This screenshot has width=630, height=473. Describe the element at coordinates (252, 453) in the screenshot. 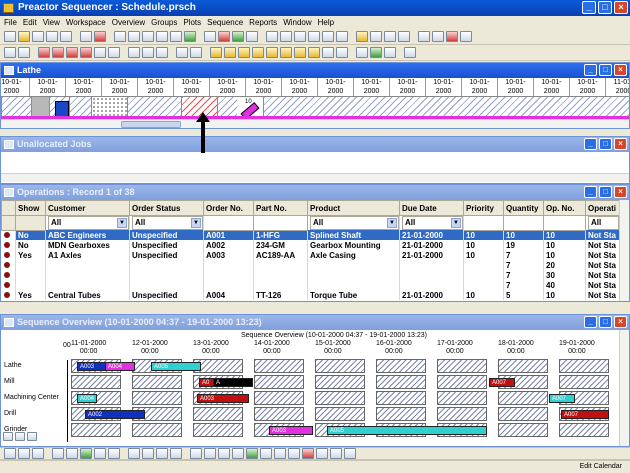

I see `check-icon` at that location.